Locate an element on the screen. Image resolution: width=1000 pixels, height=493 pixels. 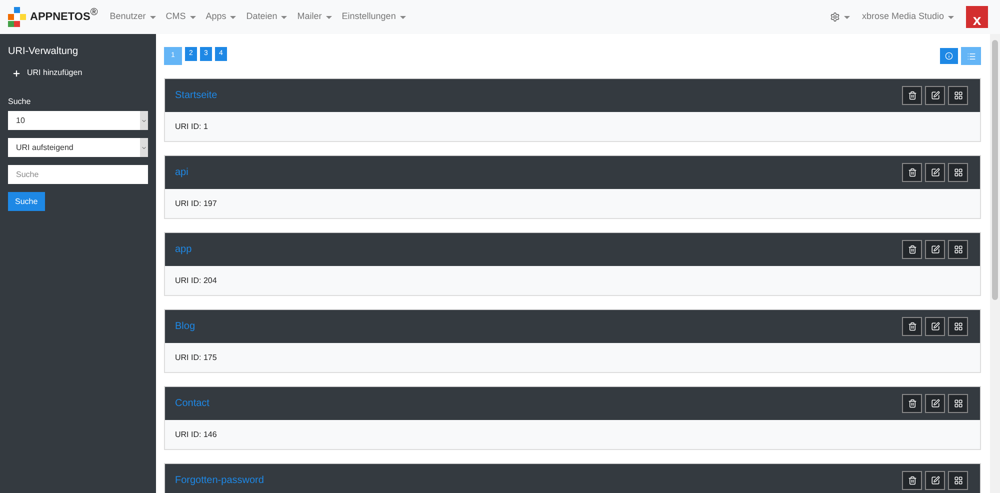
uri-id-text: URI ID: 175 is located at coordinates (196, 358).